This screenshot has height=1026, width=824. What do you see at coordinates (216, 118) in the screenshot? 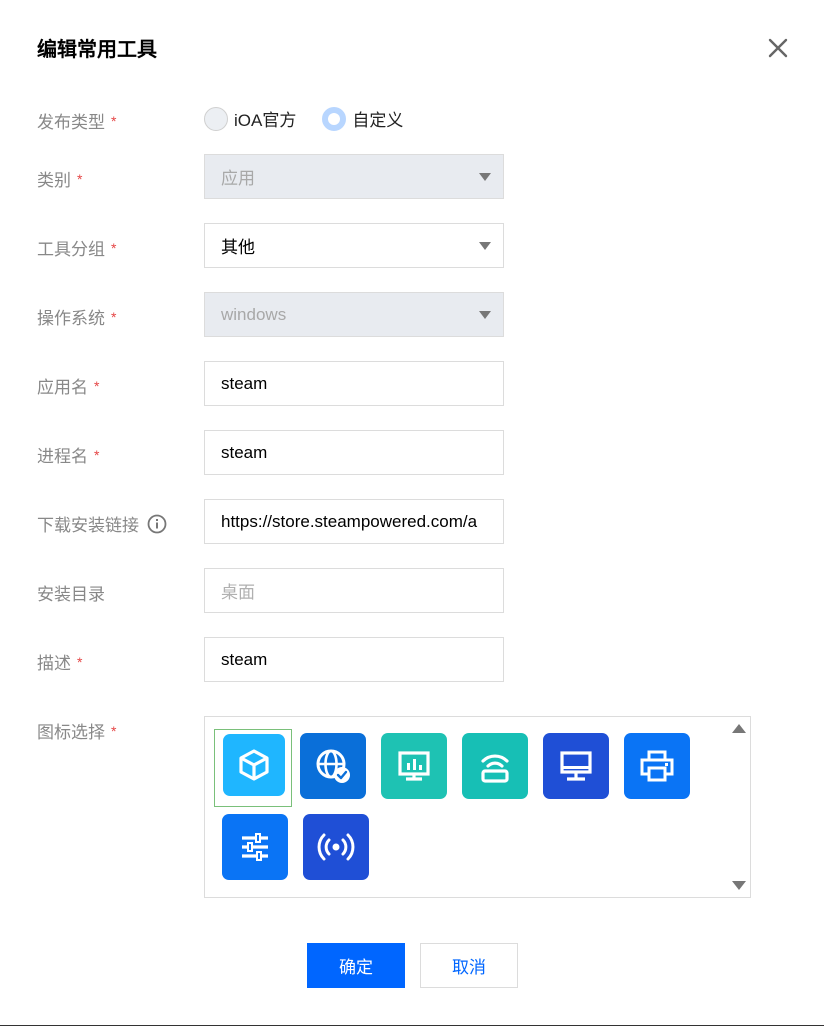
I see `radio-circle` at bounding box center [216, 118].